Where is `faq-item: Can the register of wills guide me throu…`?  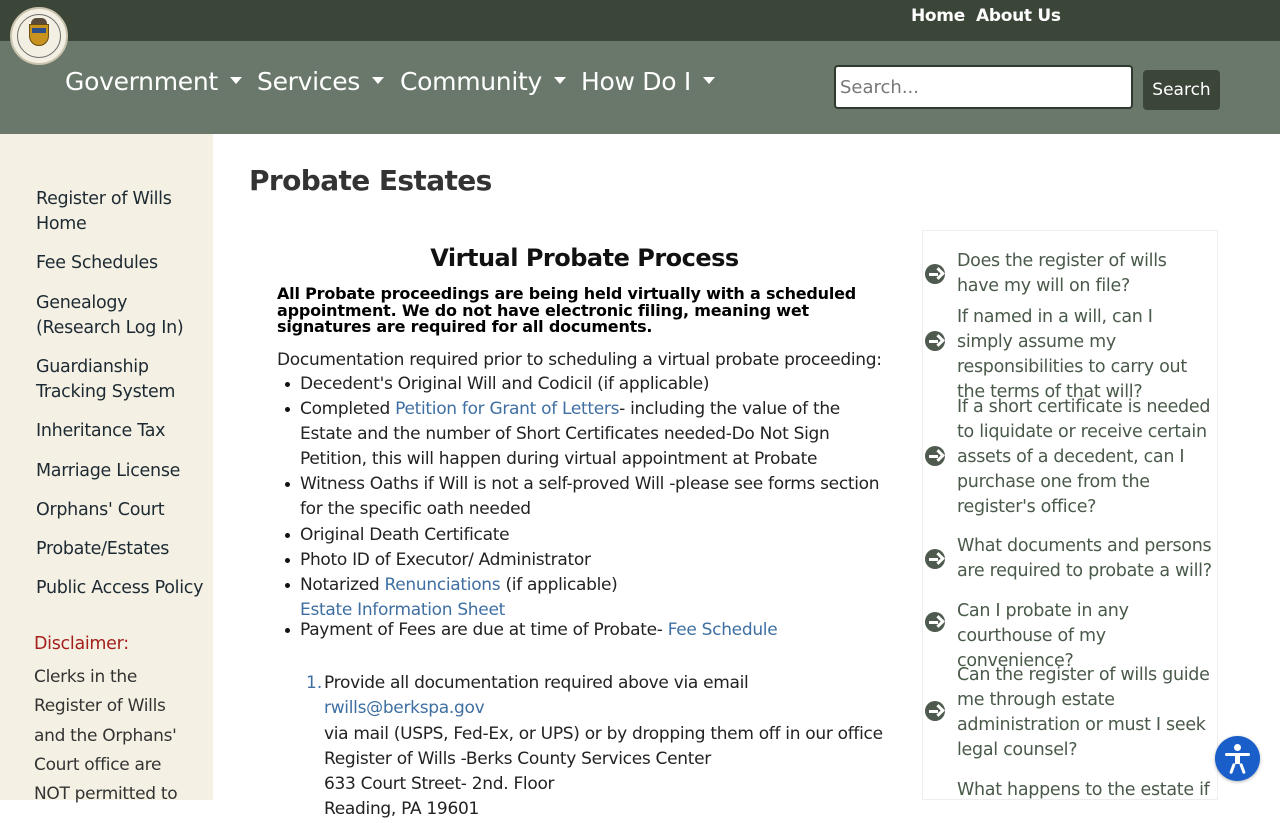
faq-item: Can the register of wills guide me throu… is located at coordinates (1071, 713).